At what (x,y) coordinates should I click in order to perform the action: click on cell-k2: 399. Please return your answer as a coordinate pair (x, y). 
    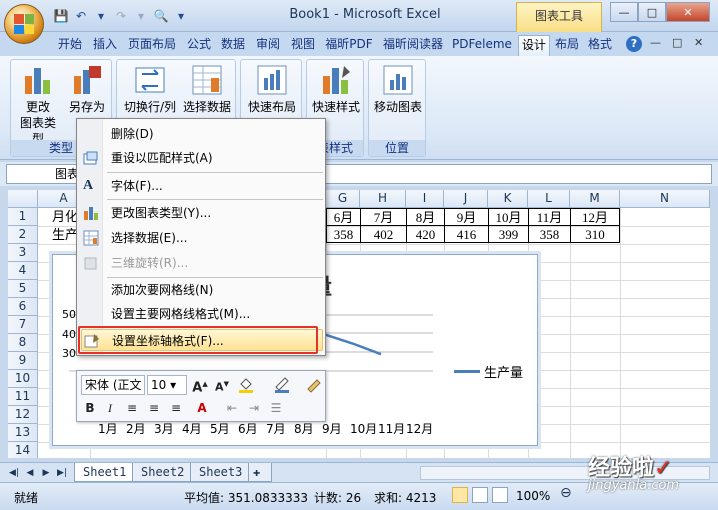
    Looking at the image, I should click on (508, 234).